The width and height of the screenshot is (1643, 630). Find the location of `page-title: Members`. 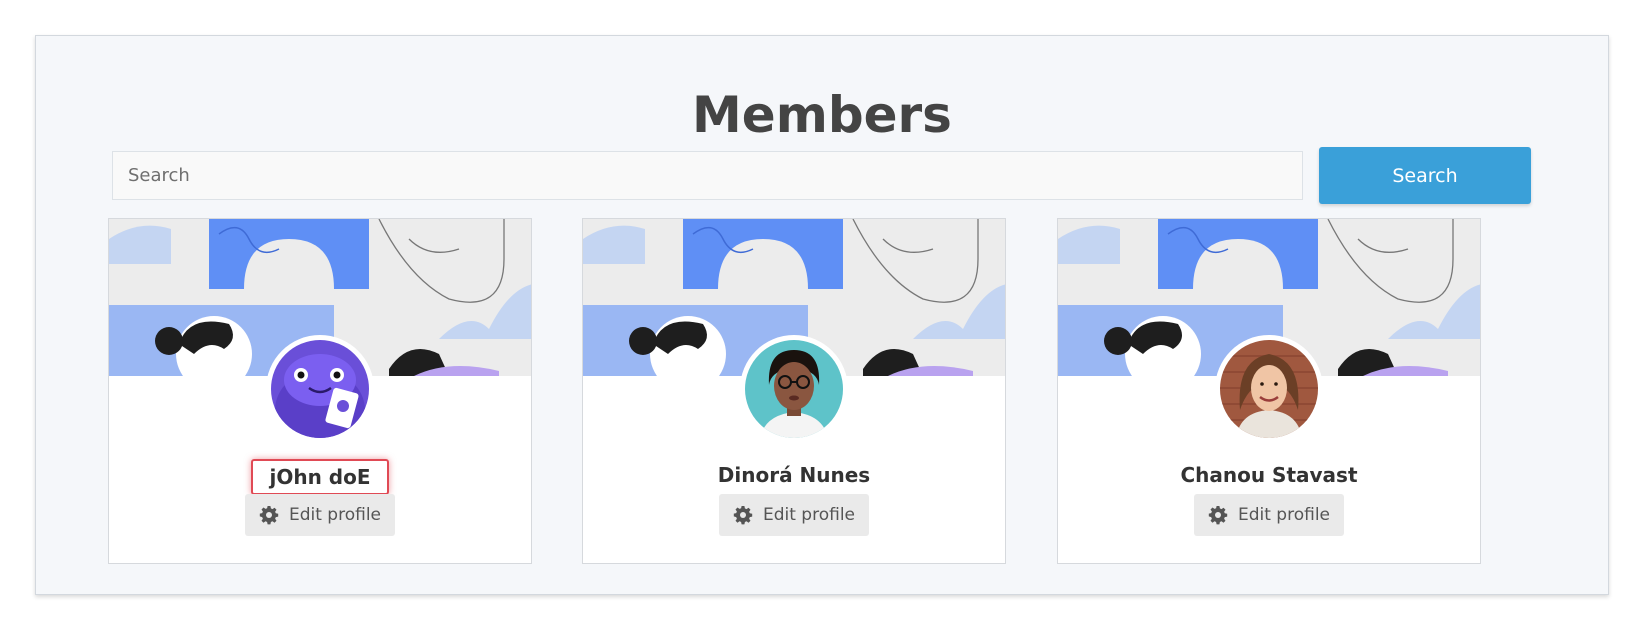

page-title: Members is located at coordinates (822, 115).